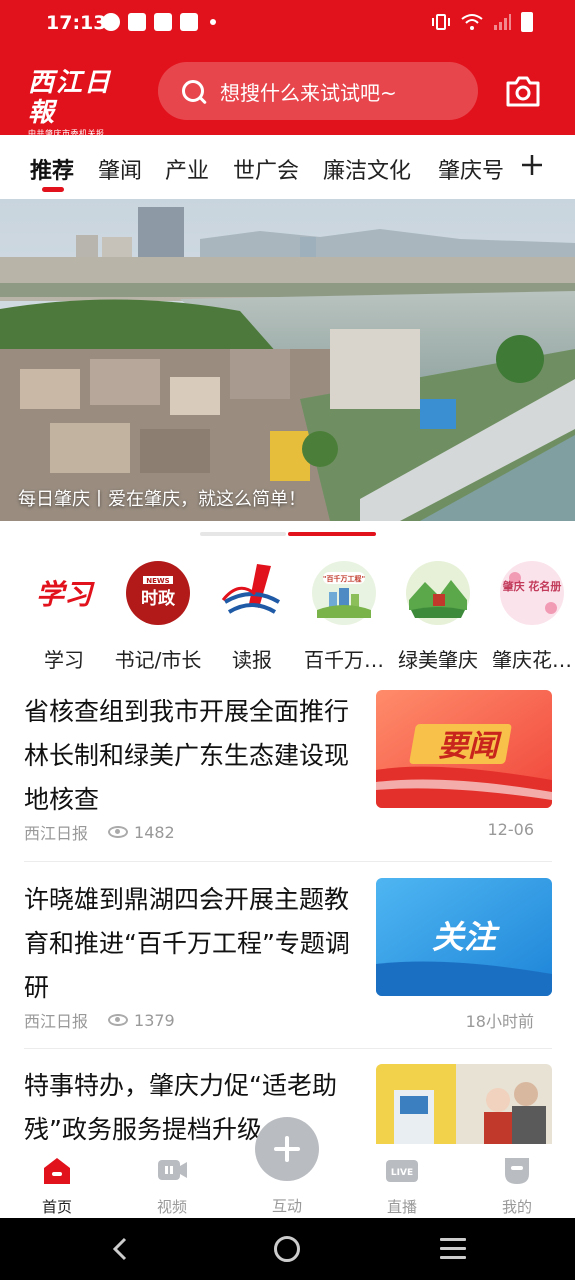 The image size is (575, 1280). I want to click on news-time: 12-06, so click(511, 829).